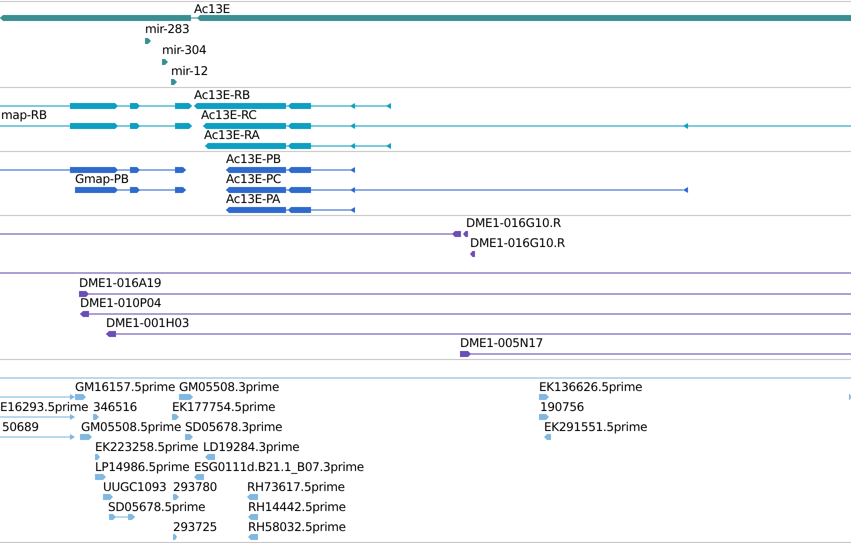  I want to click on feature-label: Ac13E-RC, so click(228, 115).